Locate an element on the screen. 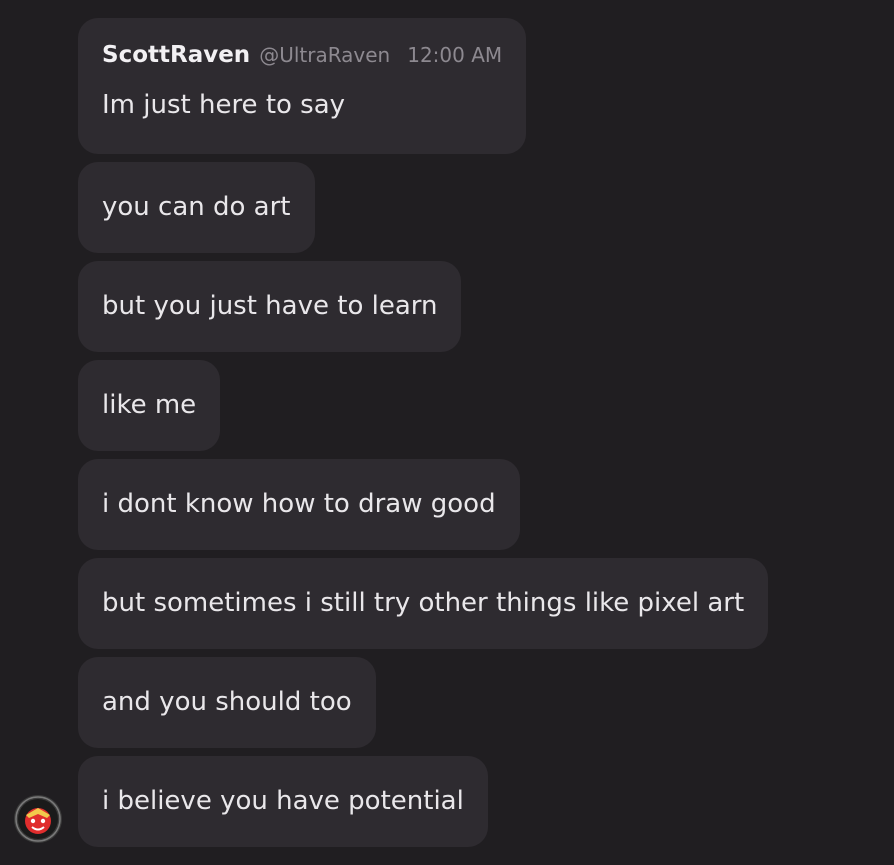  message-text: i dont know how to draw good is located at coordinates (299, 504).